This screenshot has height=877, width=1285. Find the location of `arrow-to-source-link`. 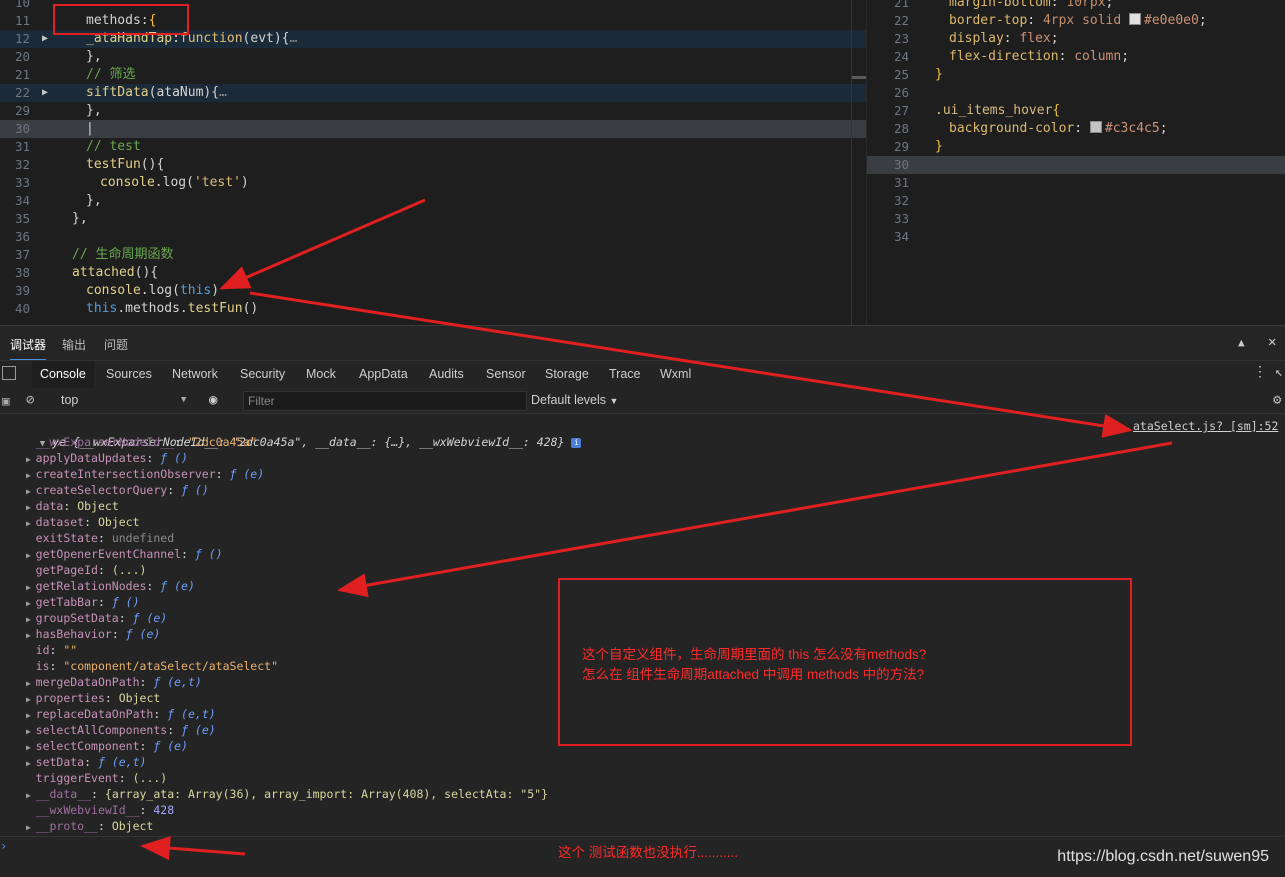

arrow-to-source-link is located at coordinates (691, 364).